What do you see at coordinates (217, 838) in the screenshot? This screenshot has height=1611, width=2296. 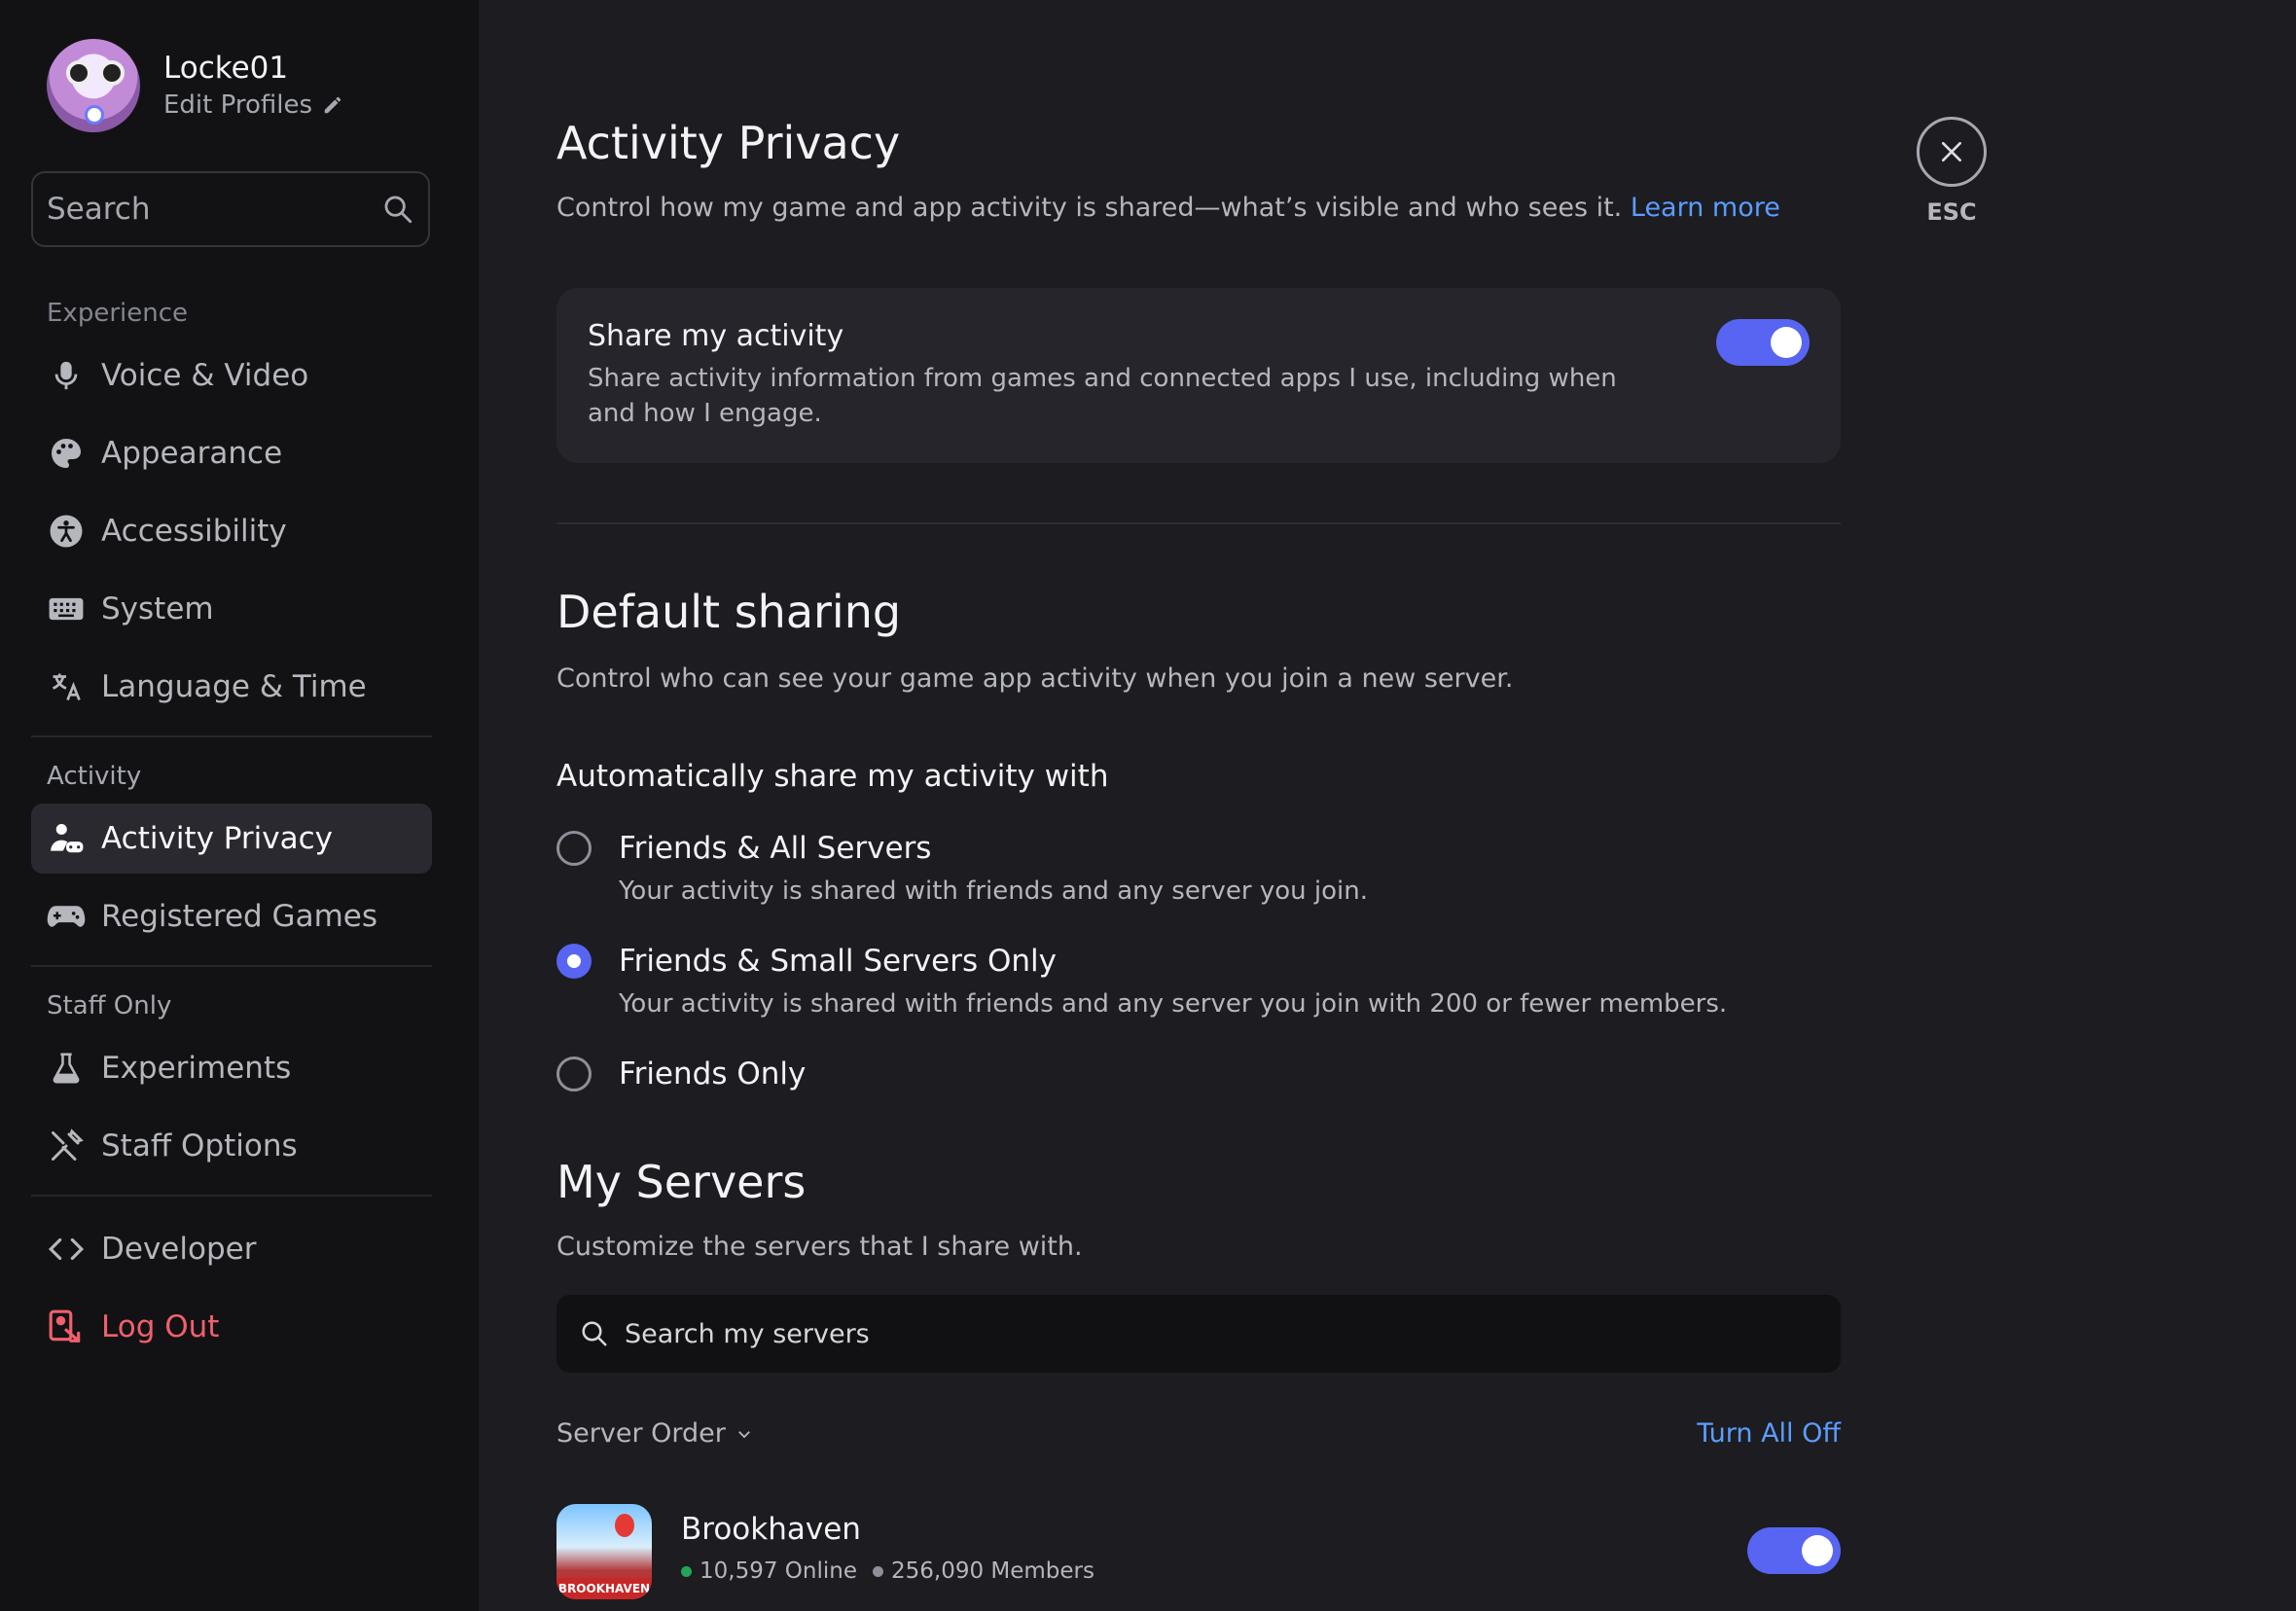 I see `sidebar-item-label: Activity Privacy` at bounding box center [217, 838].